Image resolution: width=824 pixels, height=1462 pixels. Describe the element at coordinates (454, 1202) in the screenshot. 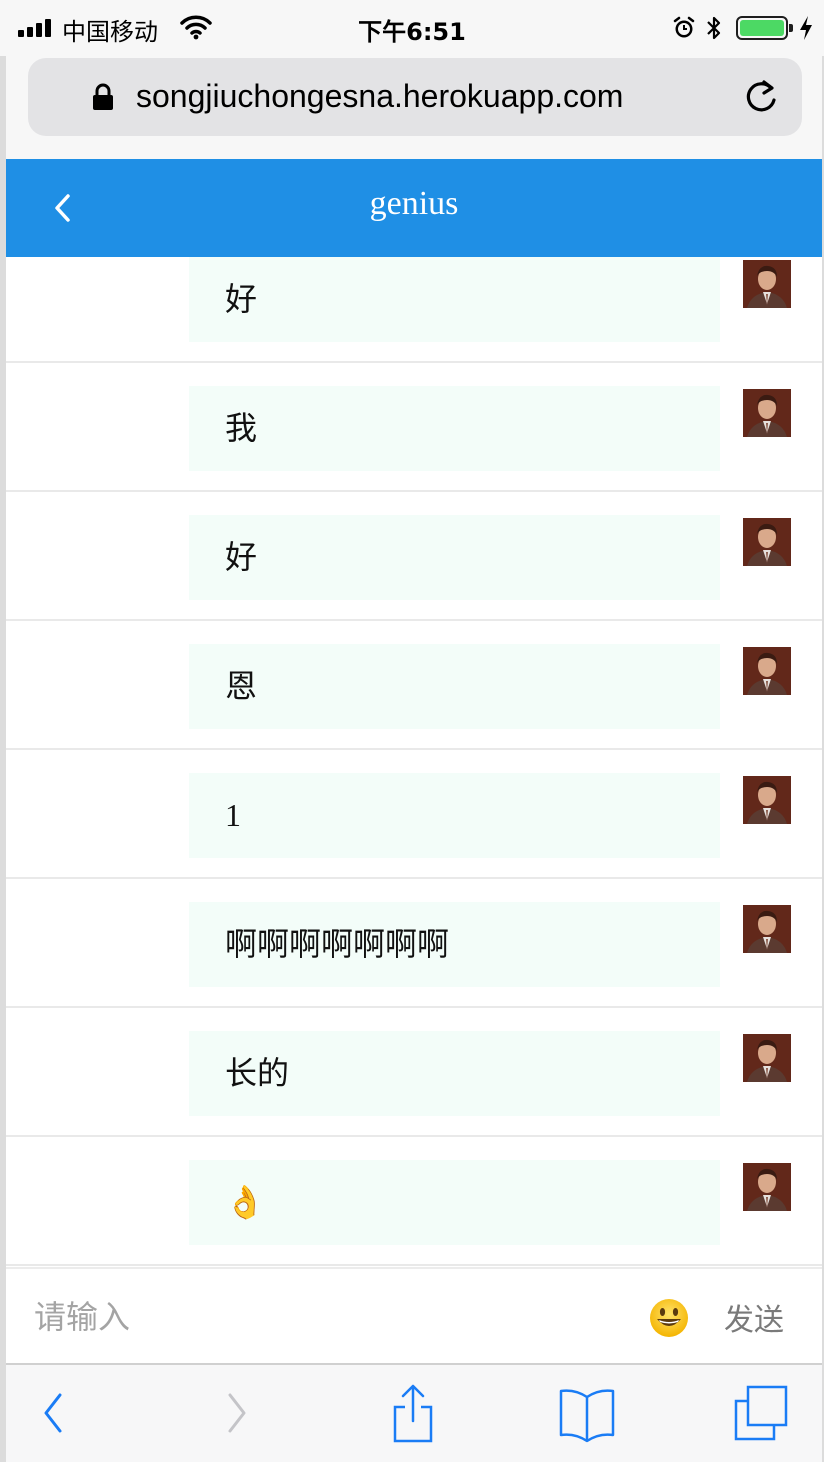

I see `message-bubble: 👌` at that location.